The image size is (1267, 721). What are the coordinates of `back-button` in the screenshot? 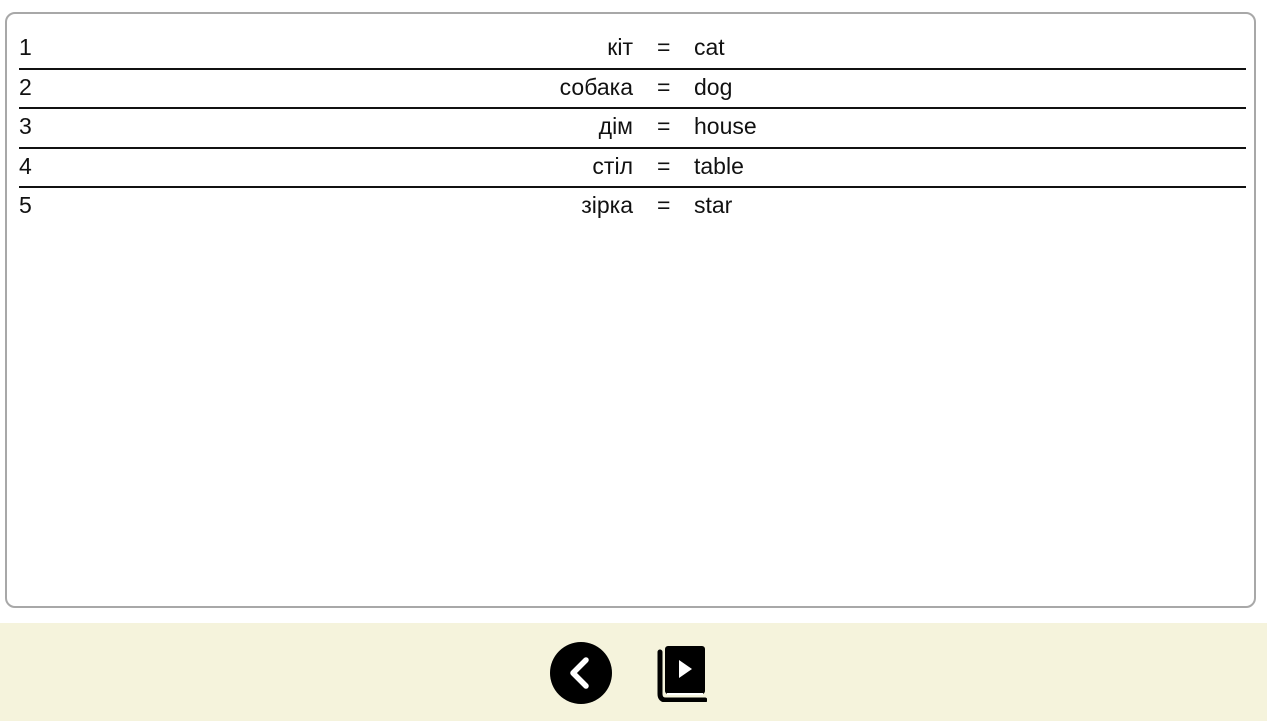 It's located at (581, 673).